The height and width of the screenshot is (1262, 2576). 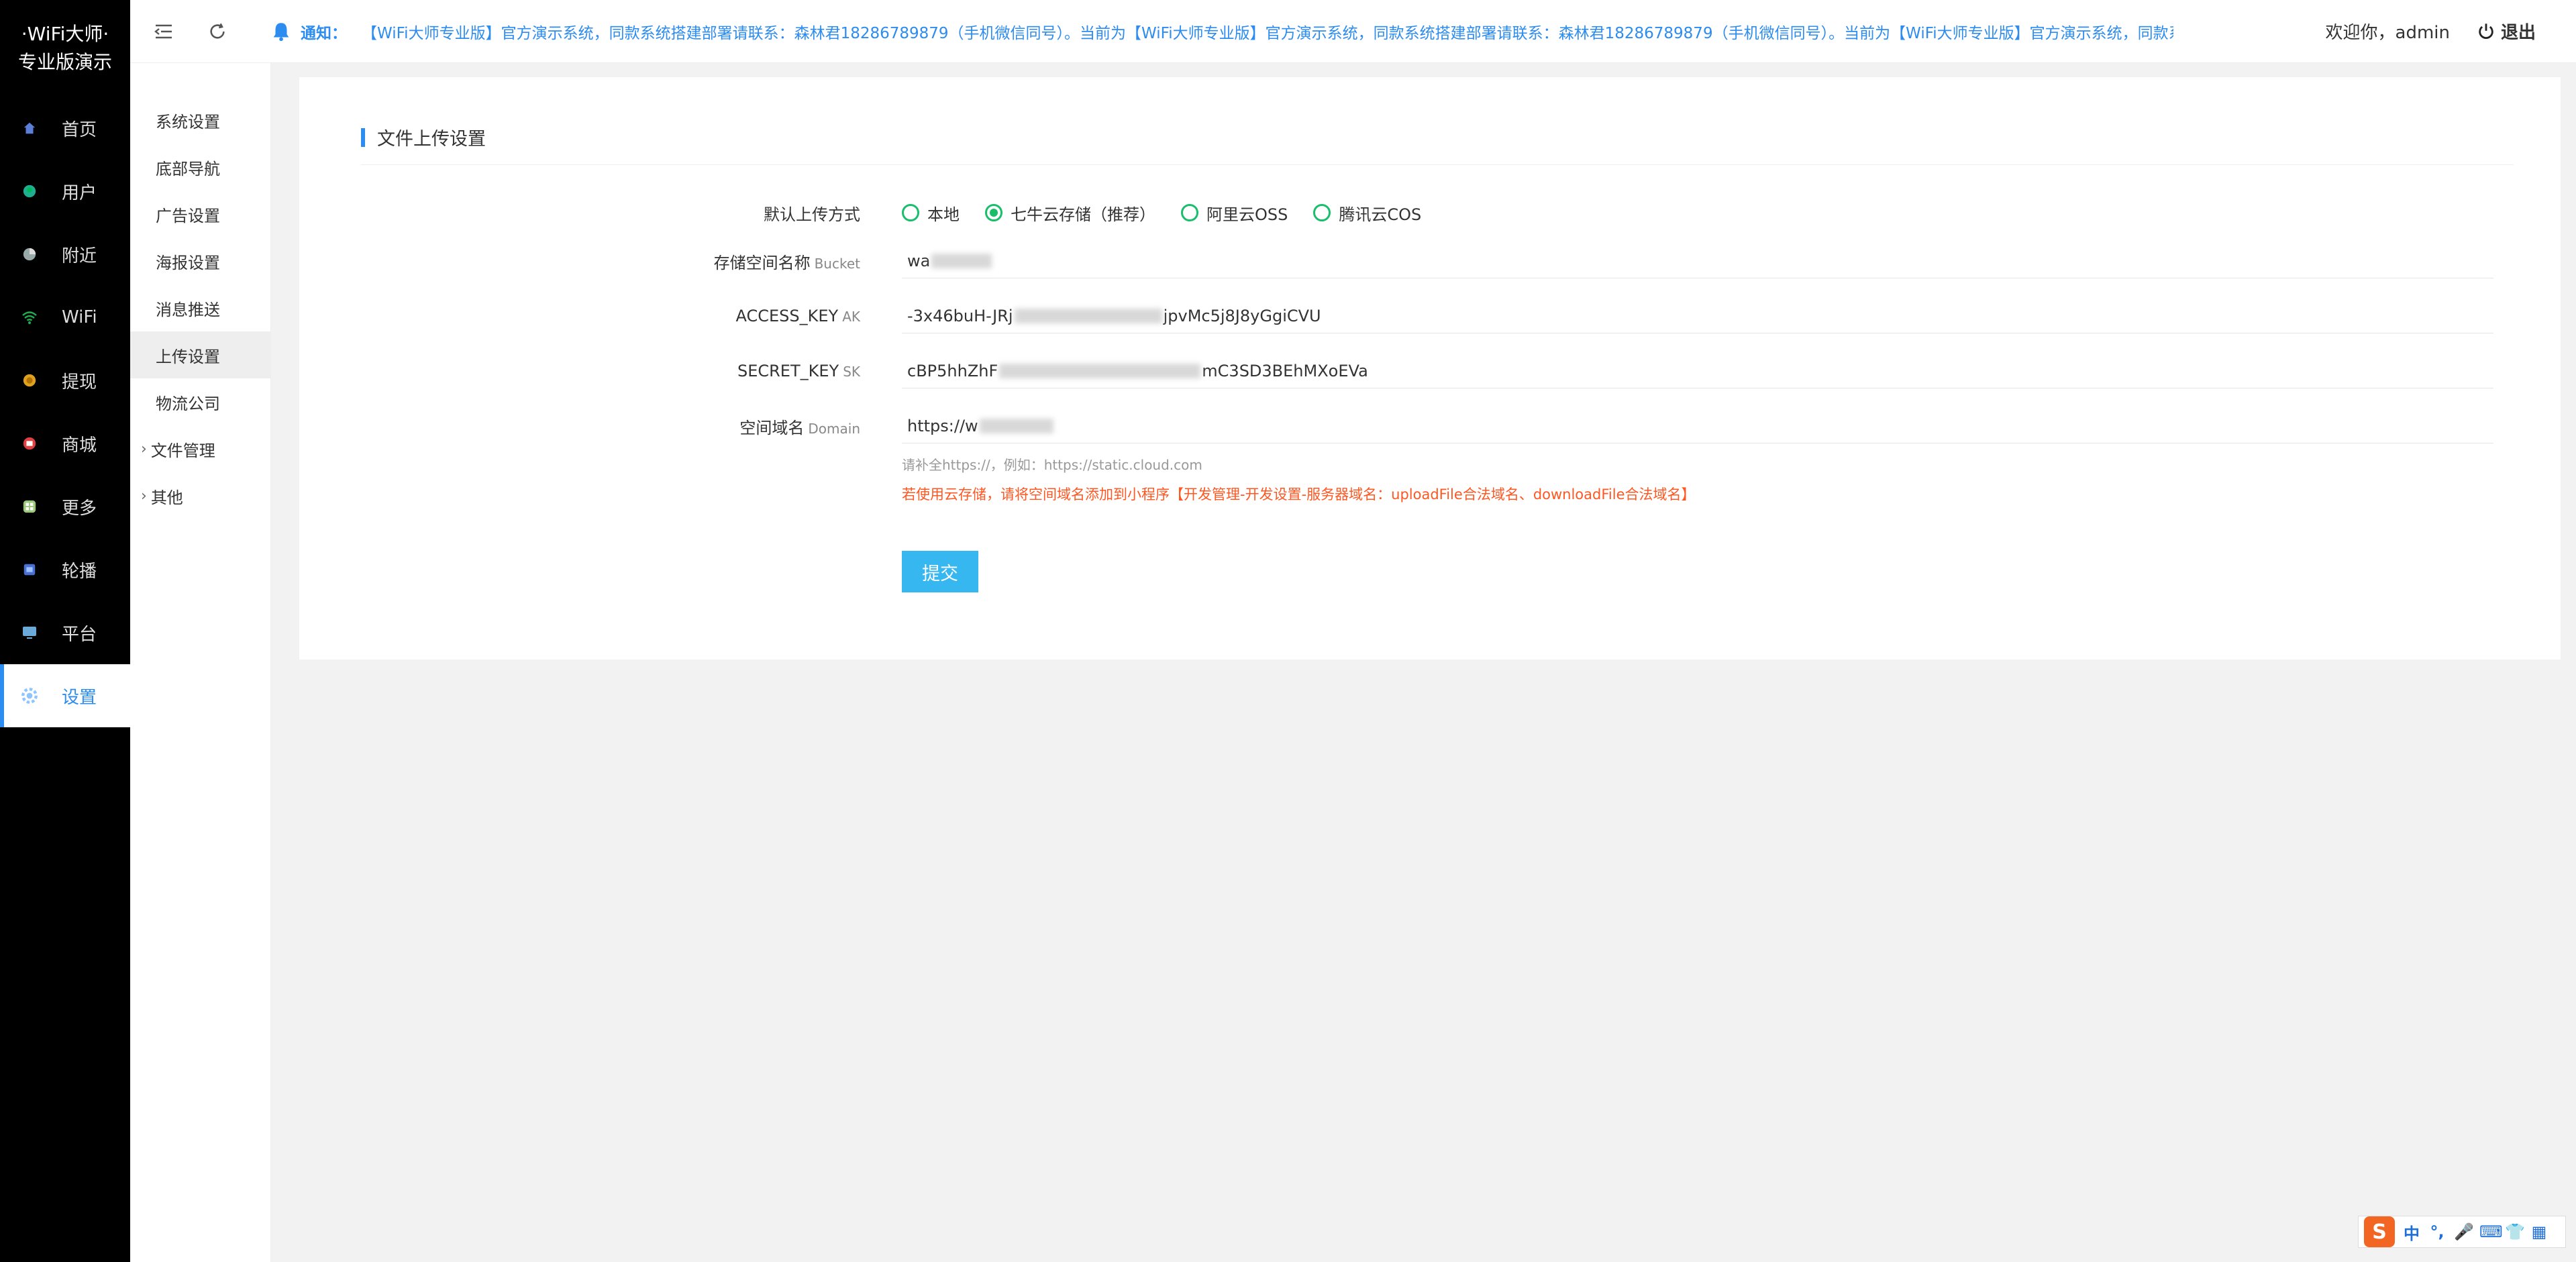 What do you see at coordinates (79, 129) in the screenshot?
I see `sidebar-item-label: 首页` at bounding box center [79, 129].